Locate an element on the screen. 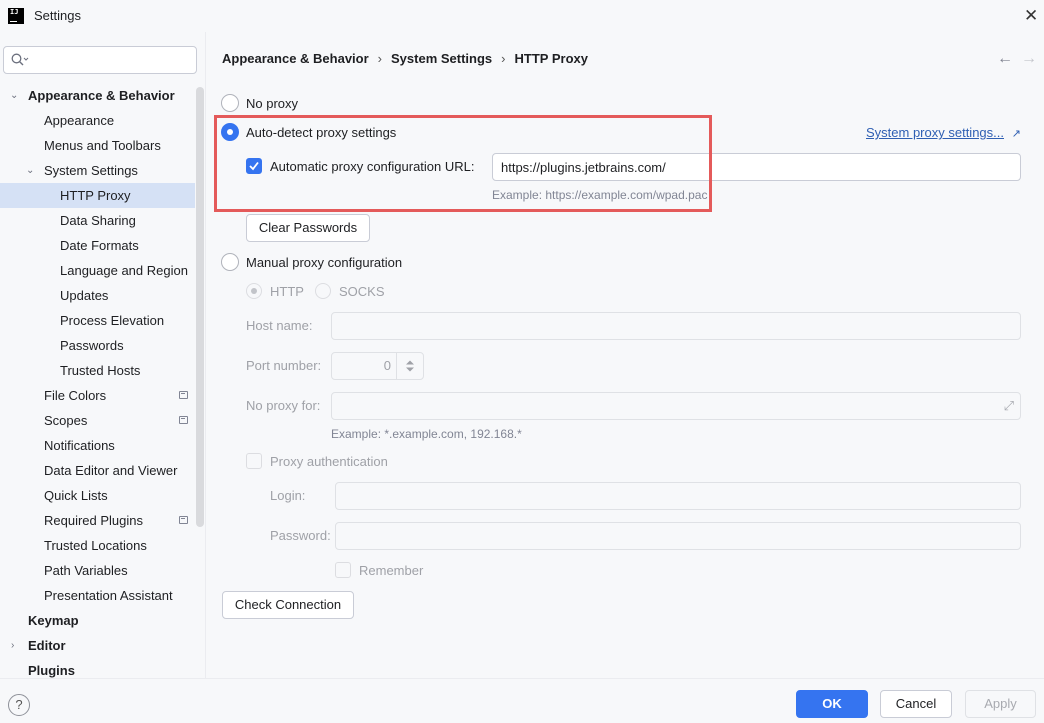 The height and width of the screenshot is (723, 1044). tree-item-label: Trusted Hosts is located at coordinates (100, 370).